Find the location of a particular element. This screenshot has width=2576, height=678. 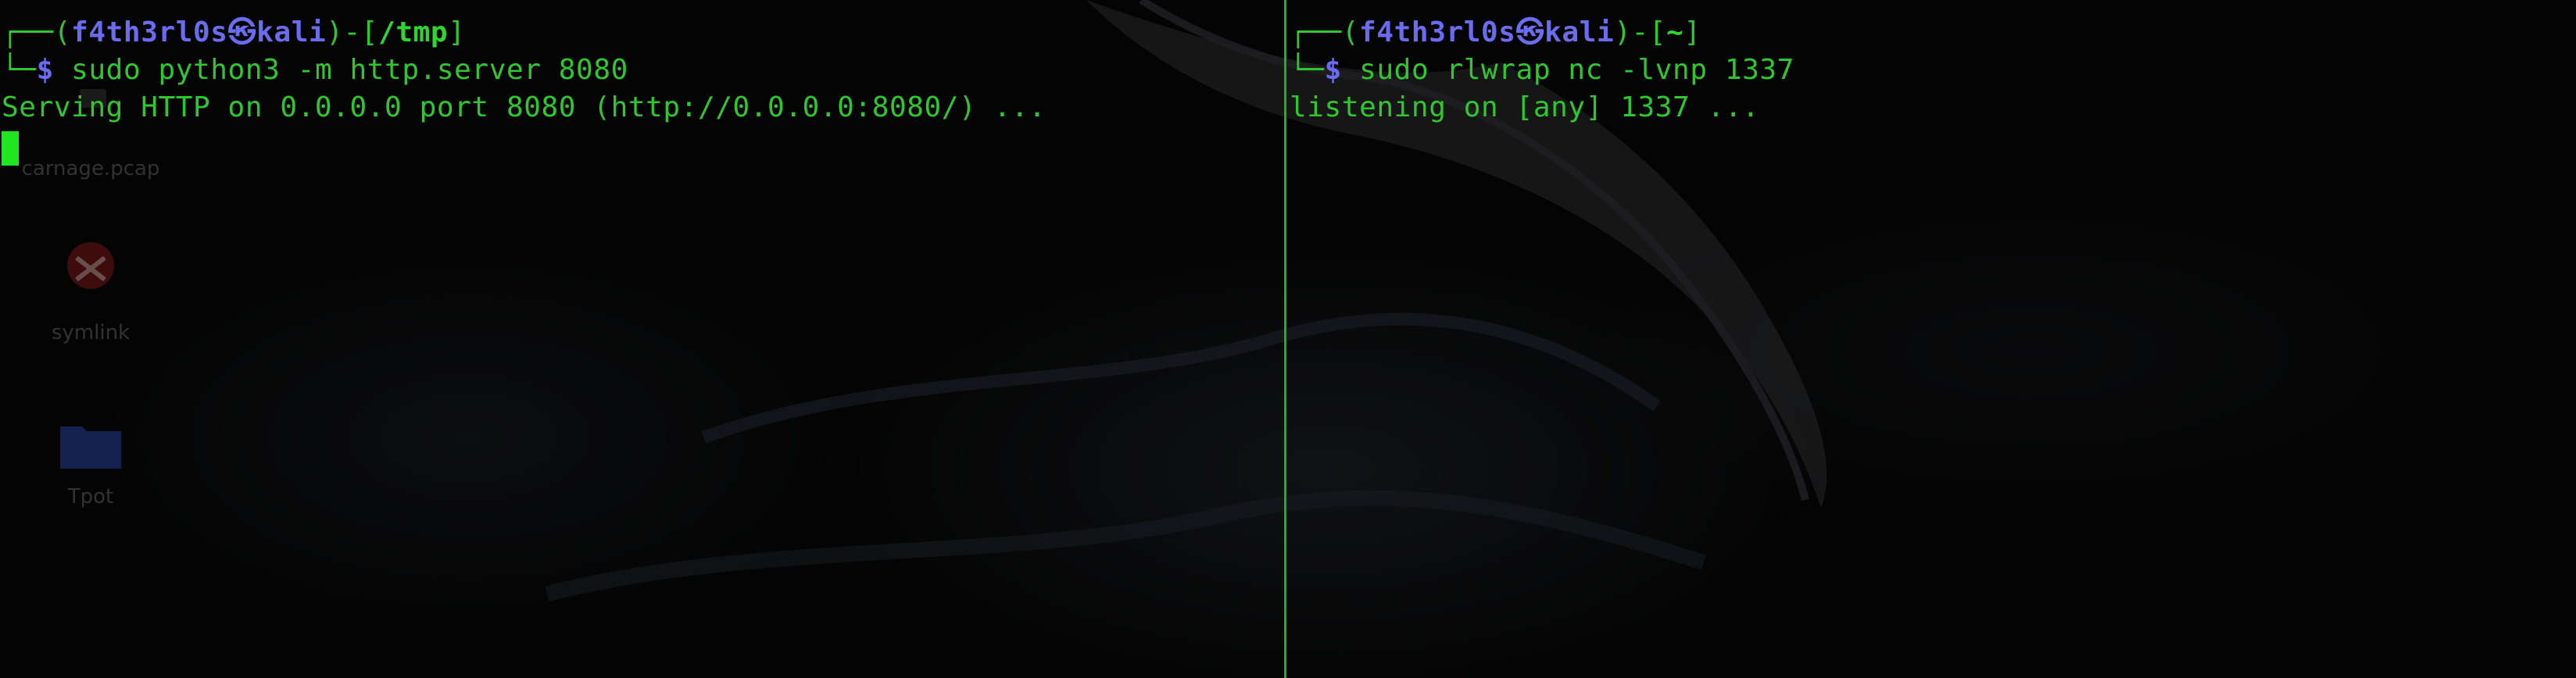

command-text: sudo rlwrap nc -lvnp 1337 is located at coordinates (1567, 70).